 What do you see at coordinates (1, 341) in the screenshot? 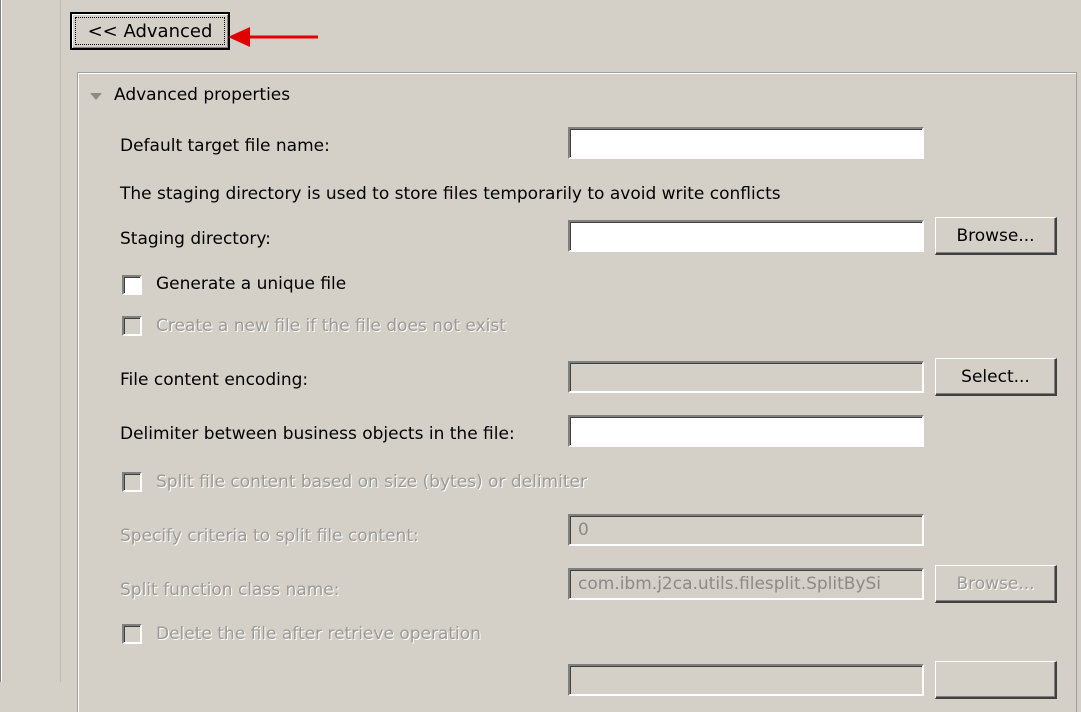
I see `panel-left-border` at bounding box center [1, 341].